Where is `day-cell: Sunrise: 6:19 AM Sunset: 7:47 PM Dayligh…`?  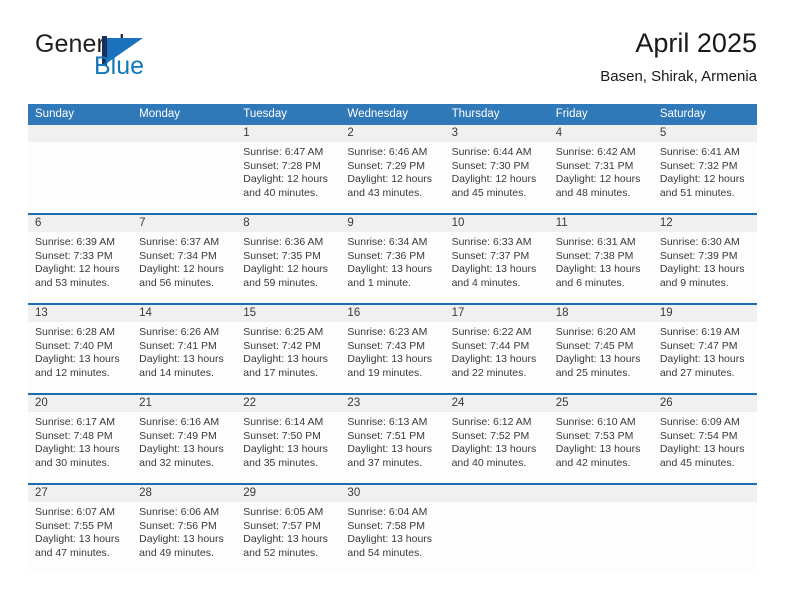
day-cell: Sunrise: 6:19 AM Sunset: 7:47 PM Dayligh… is located at coordinates (705, 357).